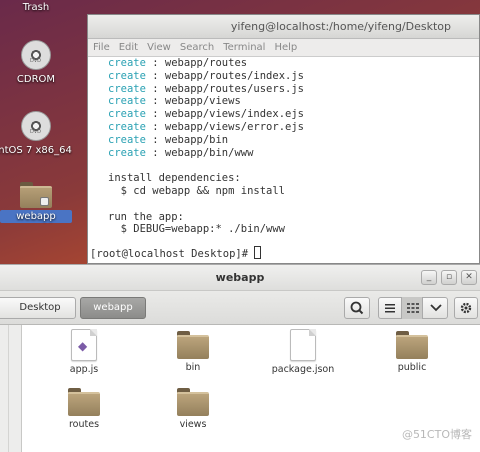  I want to click on view-mode-group, so click(413, 308).